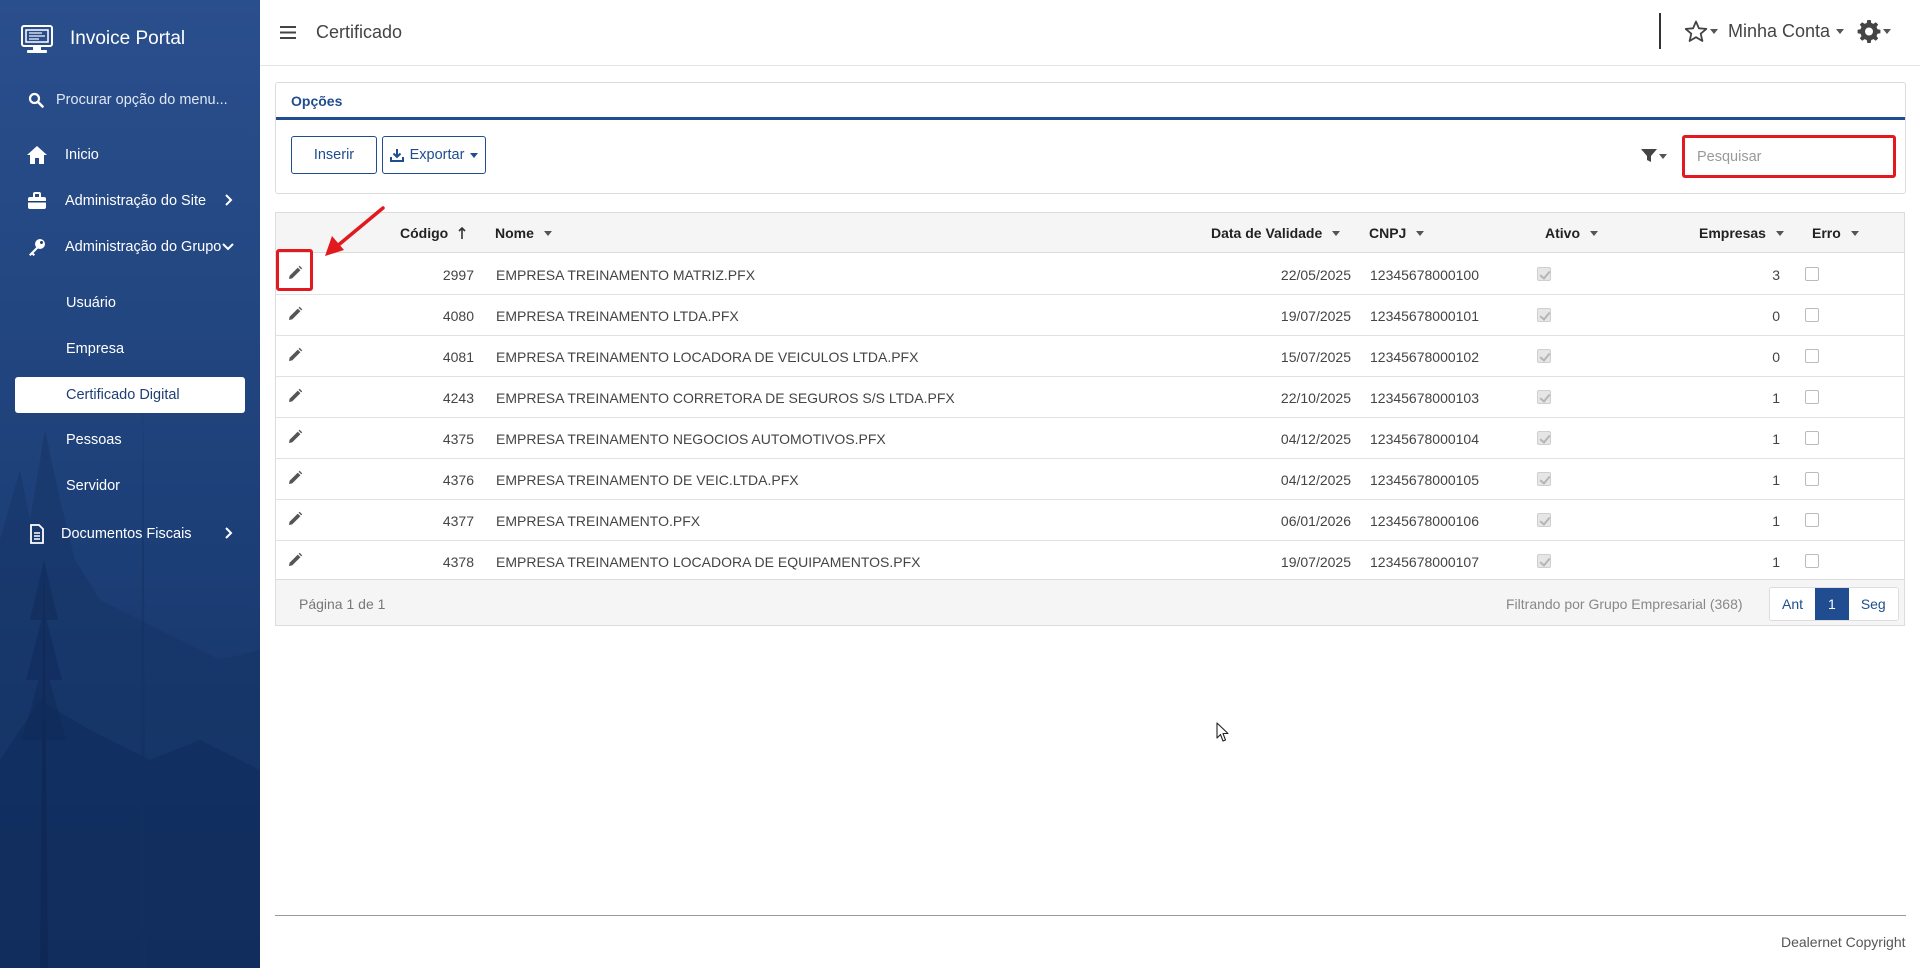 The height and width of the screenshot is (968, 1920). Describe the element at coordinates (37, 39) in the screenshot. I see `computer-logo-icon` at that location.